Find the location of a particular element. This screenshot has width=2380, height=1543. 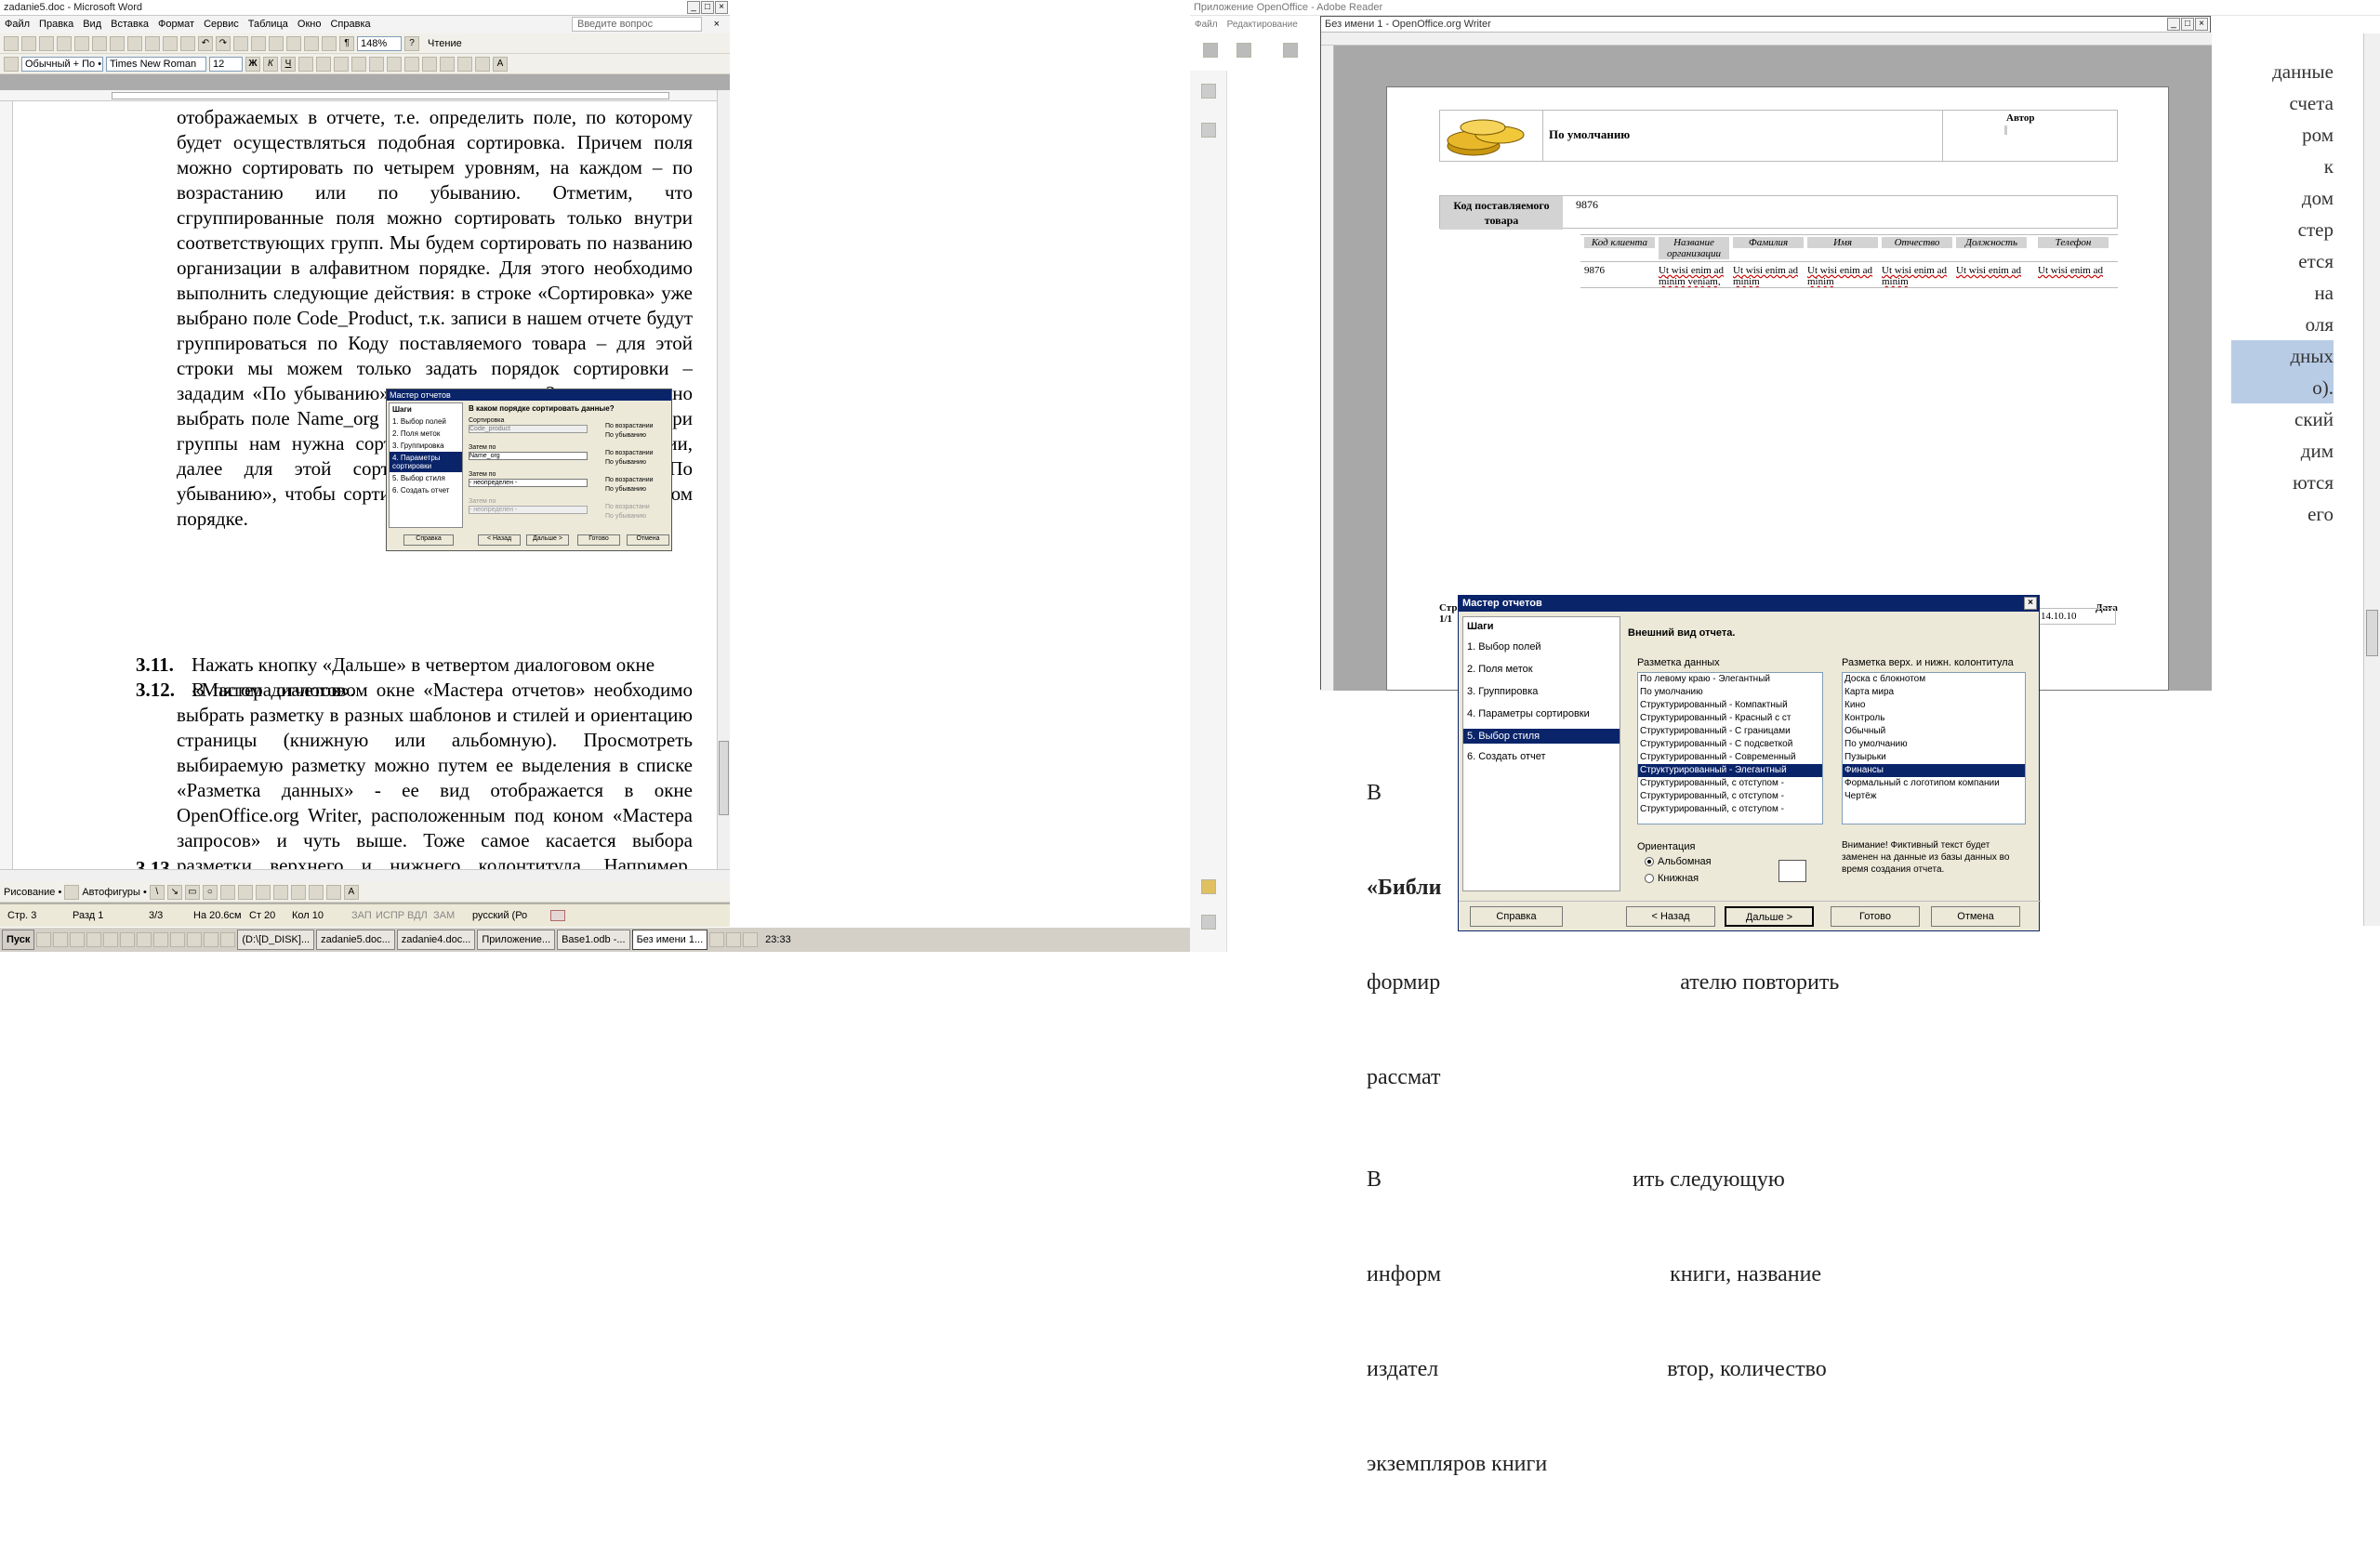

reading-button: Чтение is located at coordinates (442, 43).